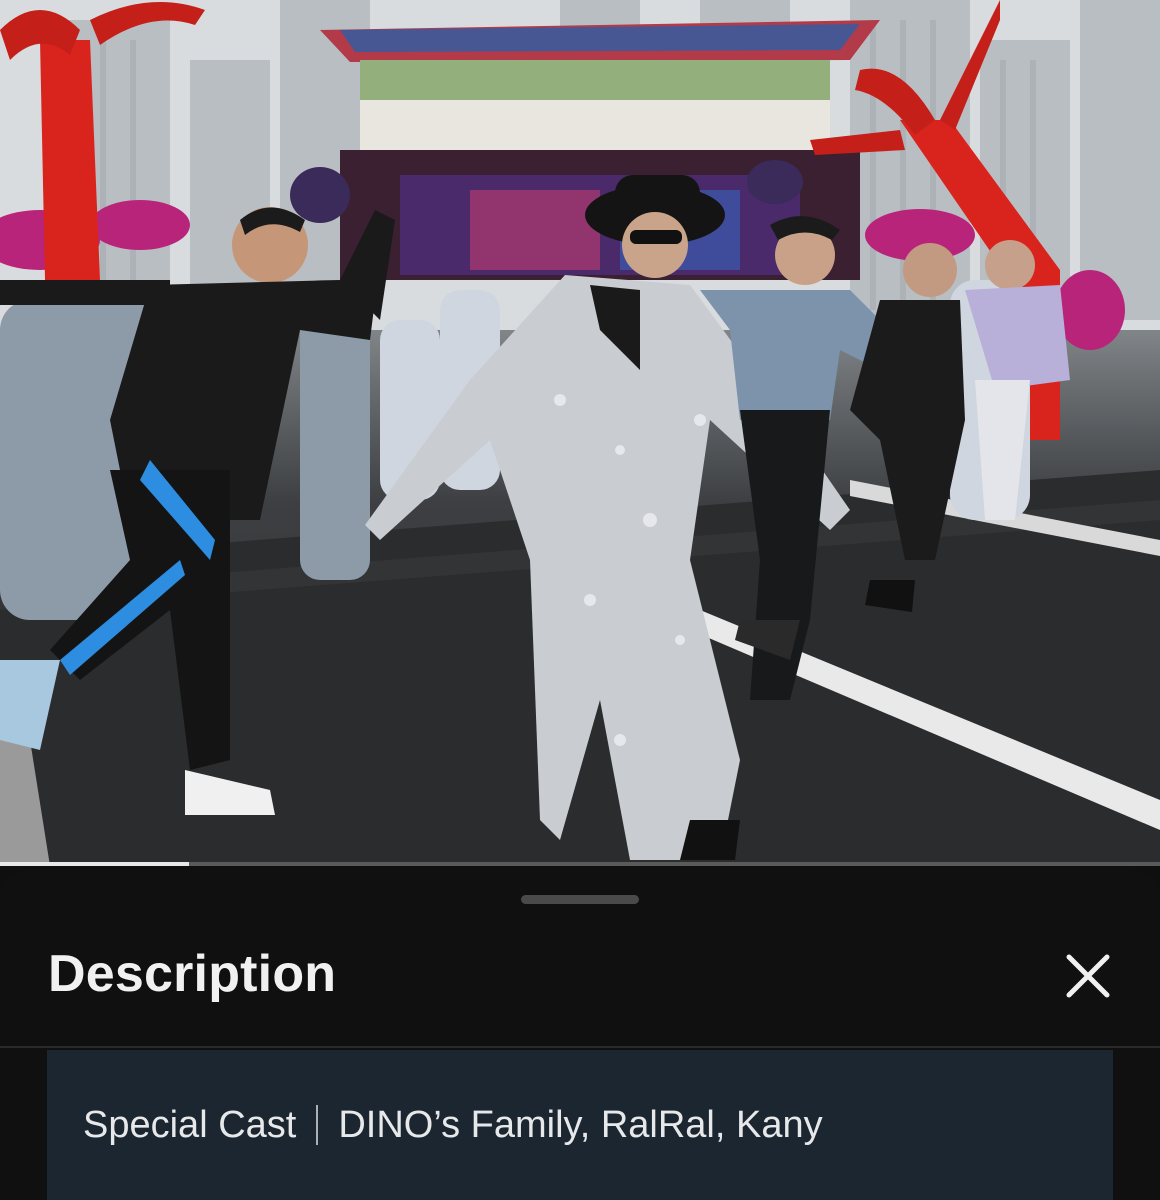  I want to click on credit-line: Special Cast DINO’s Family, RalRal, Kany, so click(453, 1125).